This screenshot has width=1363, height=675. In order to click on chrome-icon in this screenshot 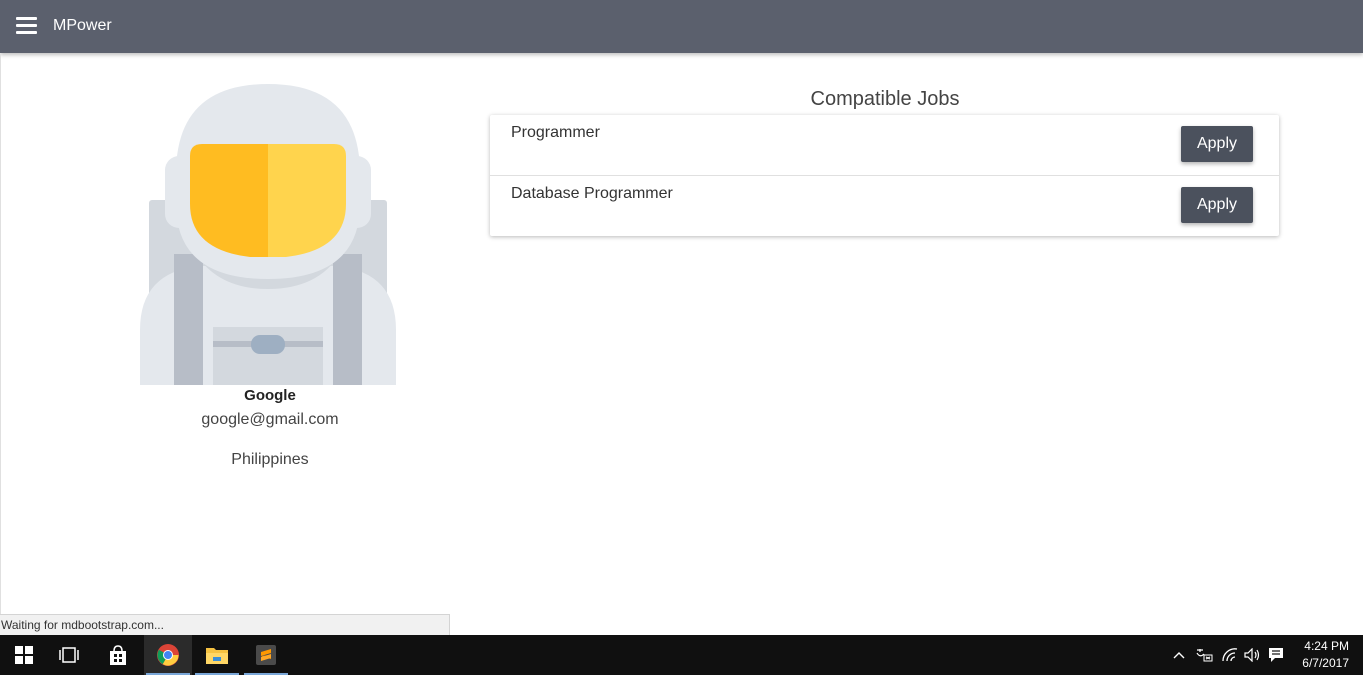, I will do `click(168, 655)`.